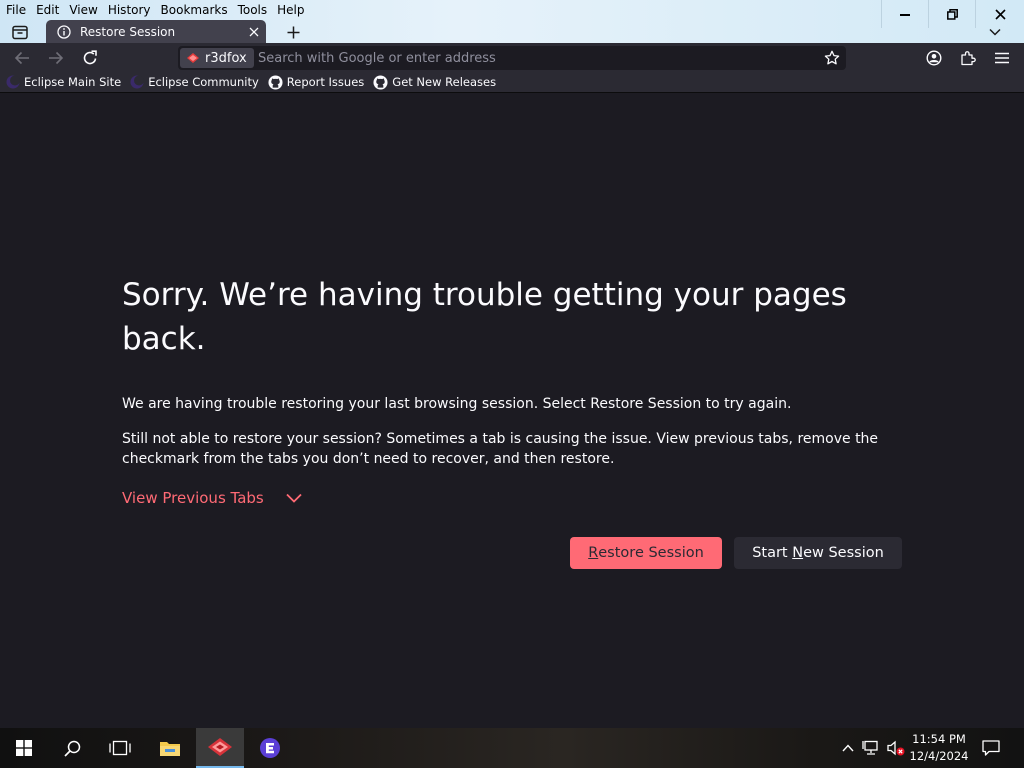 Image resolution: width=1024 pixels, height=768 pixels. I want to click on menu-history: History, so click(129, 10).